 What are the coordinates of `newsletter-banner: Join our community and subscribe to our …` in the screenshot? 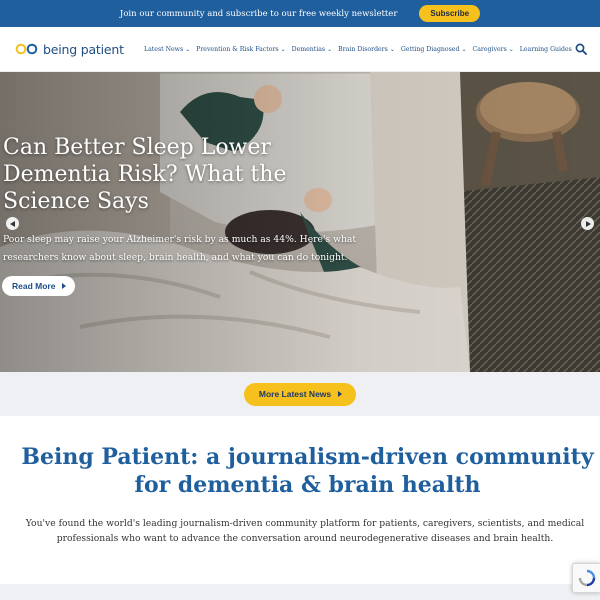 It's located at (300, 13).